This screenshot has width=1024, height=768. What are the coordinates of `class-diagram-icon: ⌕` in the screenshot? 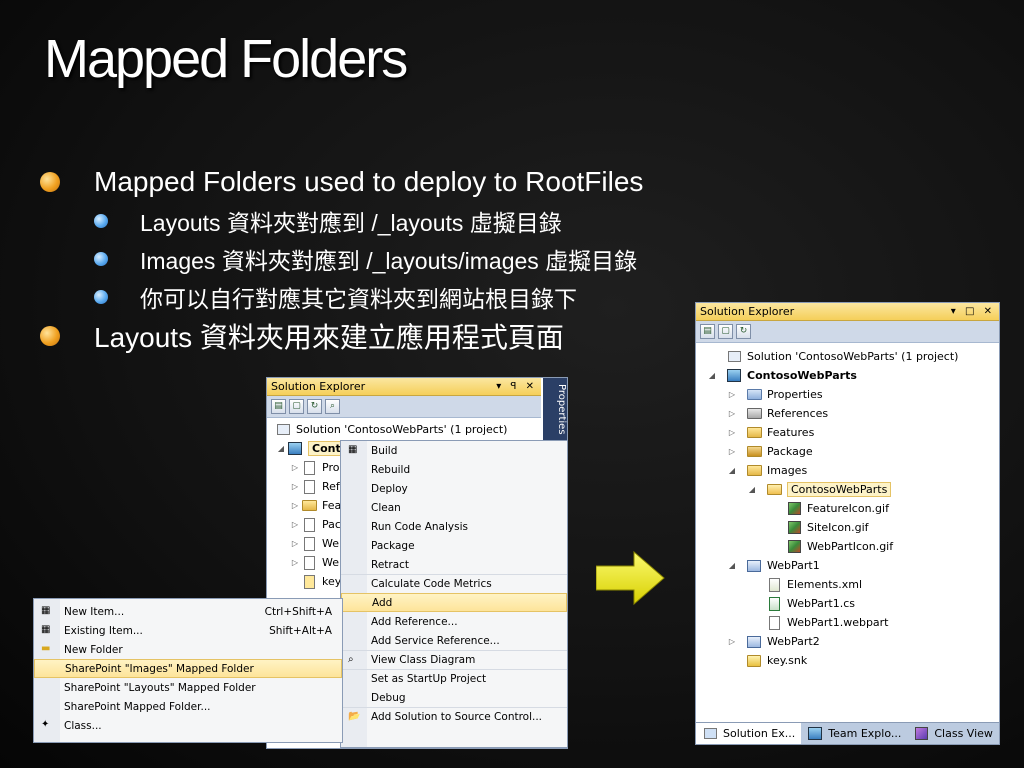 It's located at (351, 659).